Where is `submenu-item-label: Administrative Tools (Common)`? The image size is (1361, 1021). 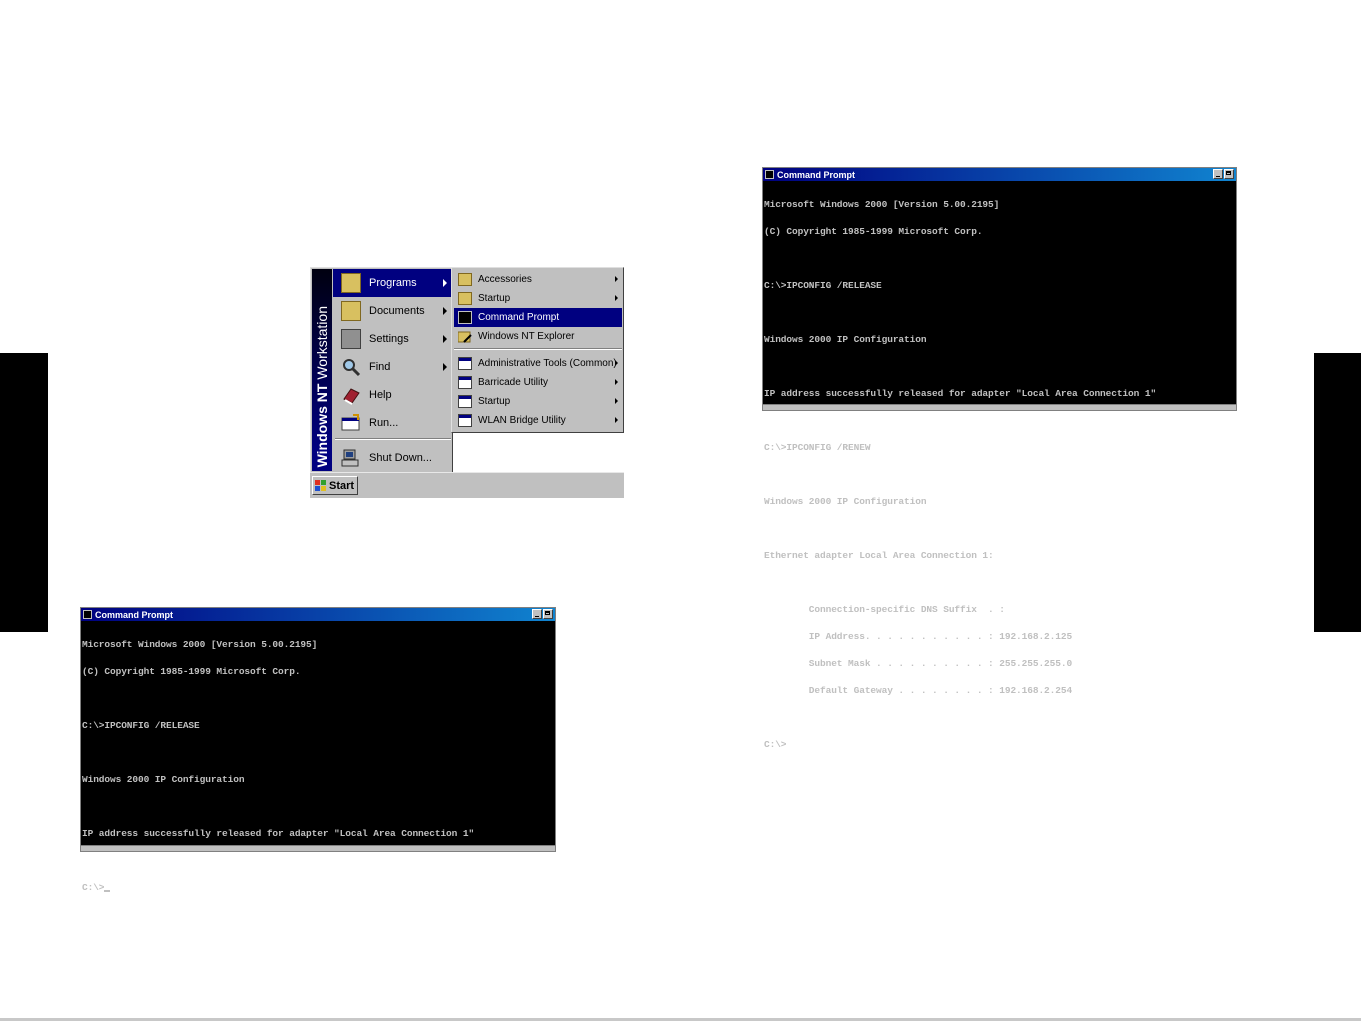
submenu-item-label: Administrative Tools (Common) is located at coordinates (547, 363).